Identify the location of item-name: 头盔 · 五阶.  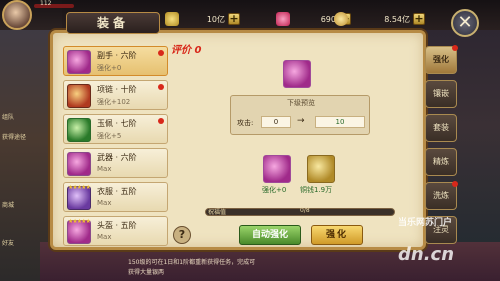
(117, 225).